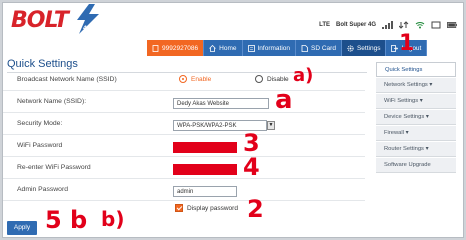 Image resolution: width=466 pixels, height=240 pixels. What do you see at coordinates (304, 48) in the screenshot?
I see `sd-card-icon` at bounding box center [304, 48].